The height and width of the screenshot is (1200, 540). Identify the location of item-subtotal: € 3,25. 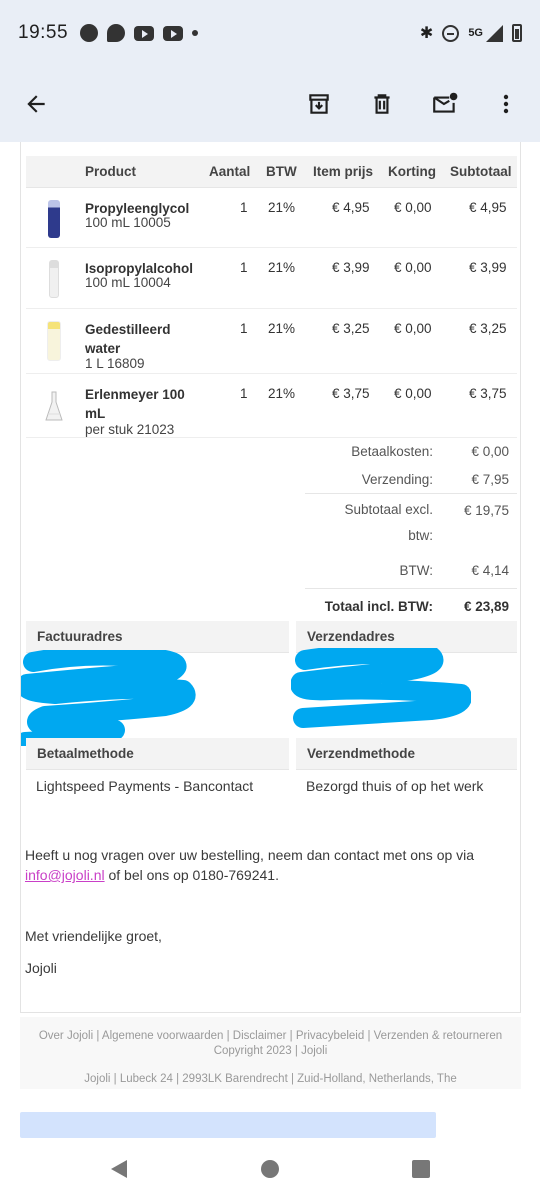
(488, 328).